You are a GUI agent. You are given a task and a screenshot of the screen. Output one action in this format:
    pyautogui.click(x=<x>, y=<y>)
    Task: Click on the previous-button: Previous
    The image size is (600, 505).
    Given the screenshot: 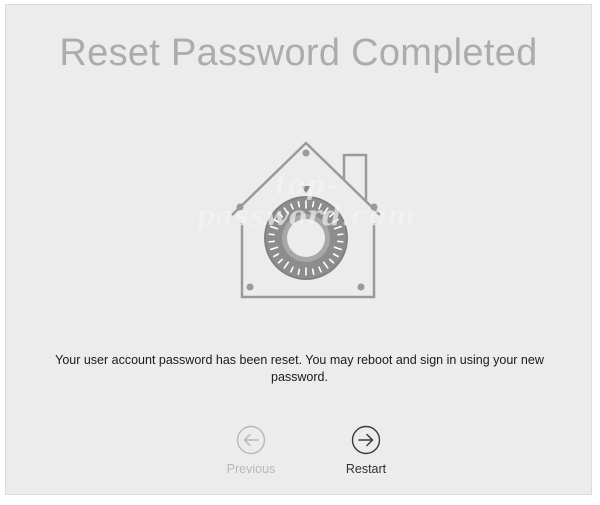 What is the action you would take?
    pyautogui.click(x=251, y=450)
    